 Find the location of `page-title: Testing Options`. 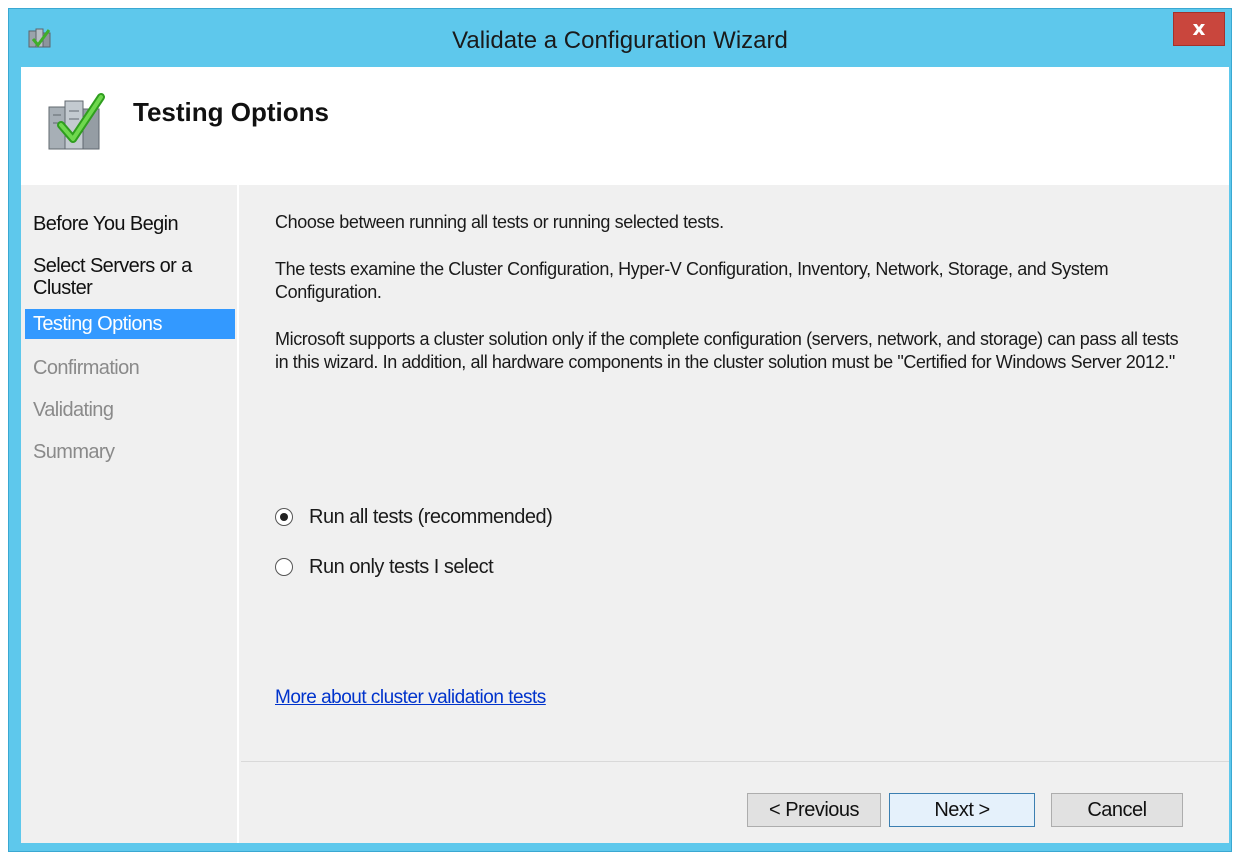

page-title: Testing Options is located at coordinates (231, 112).